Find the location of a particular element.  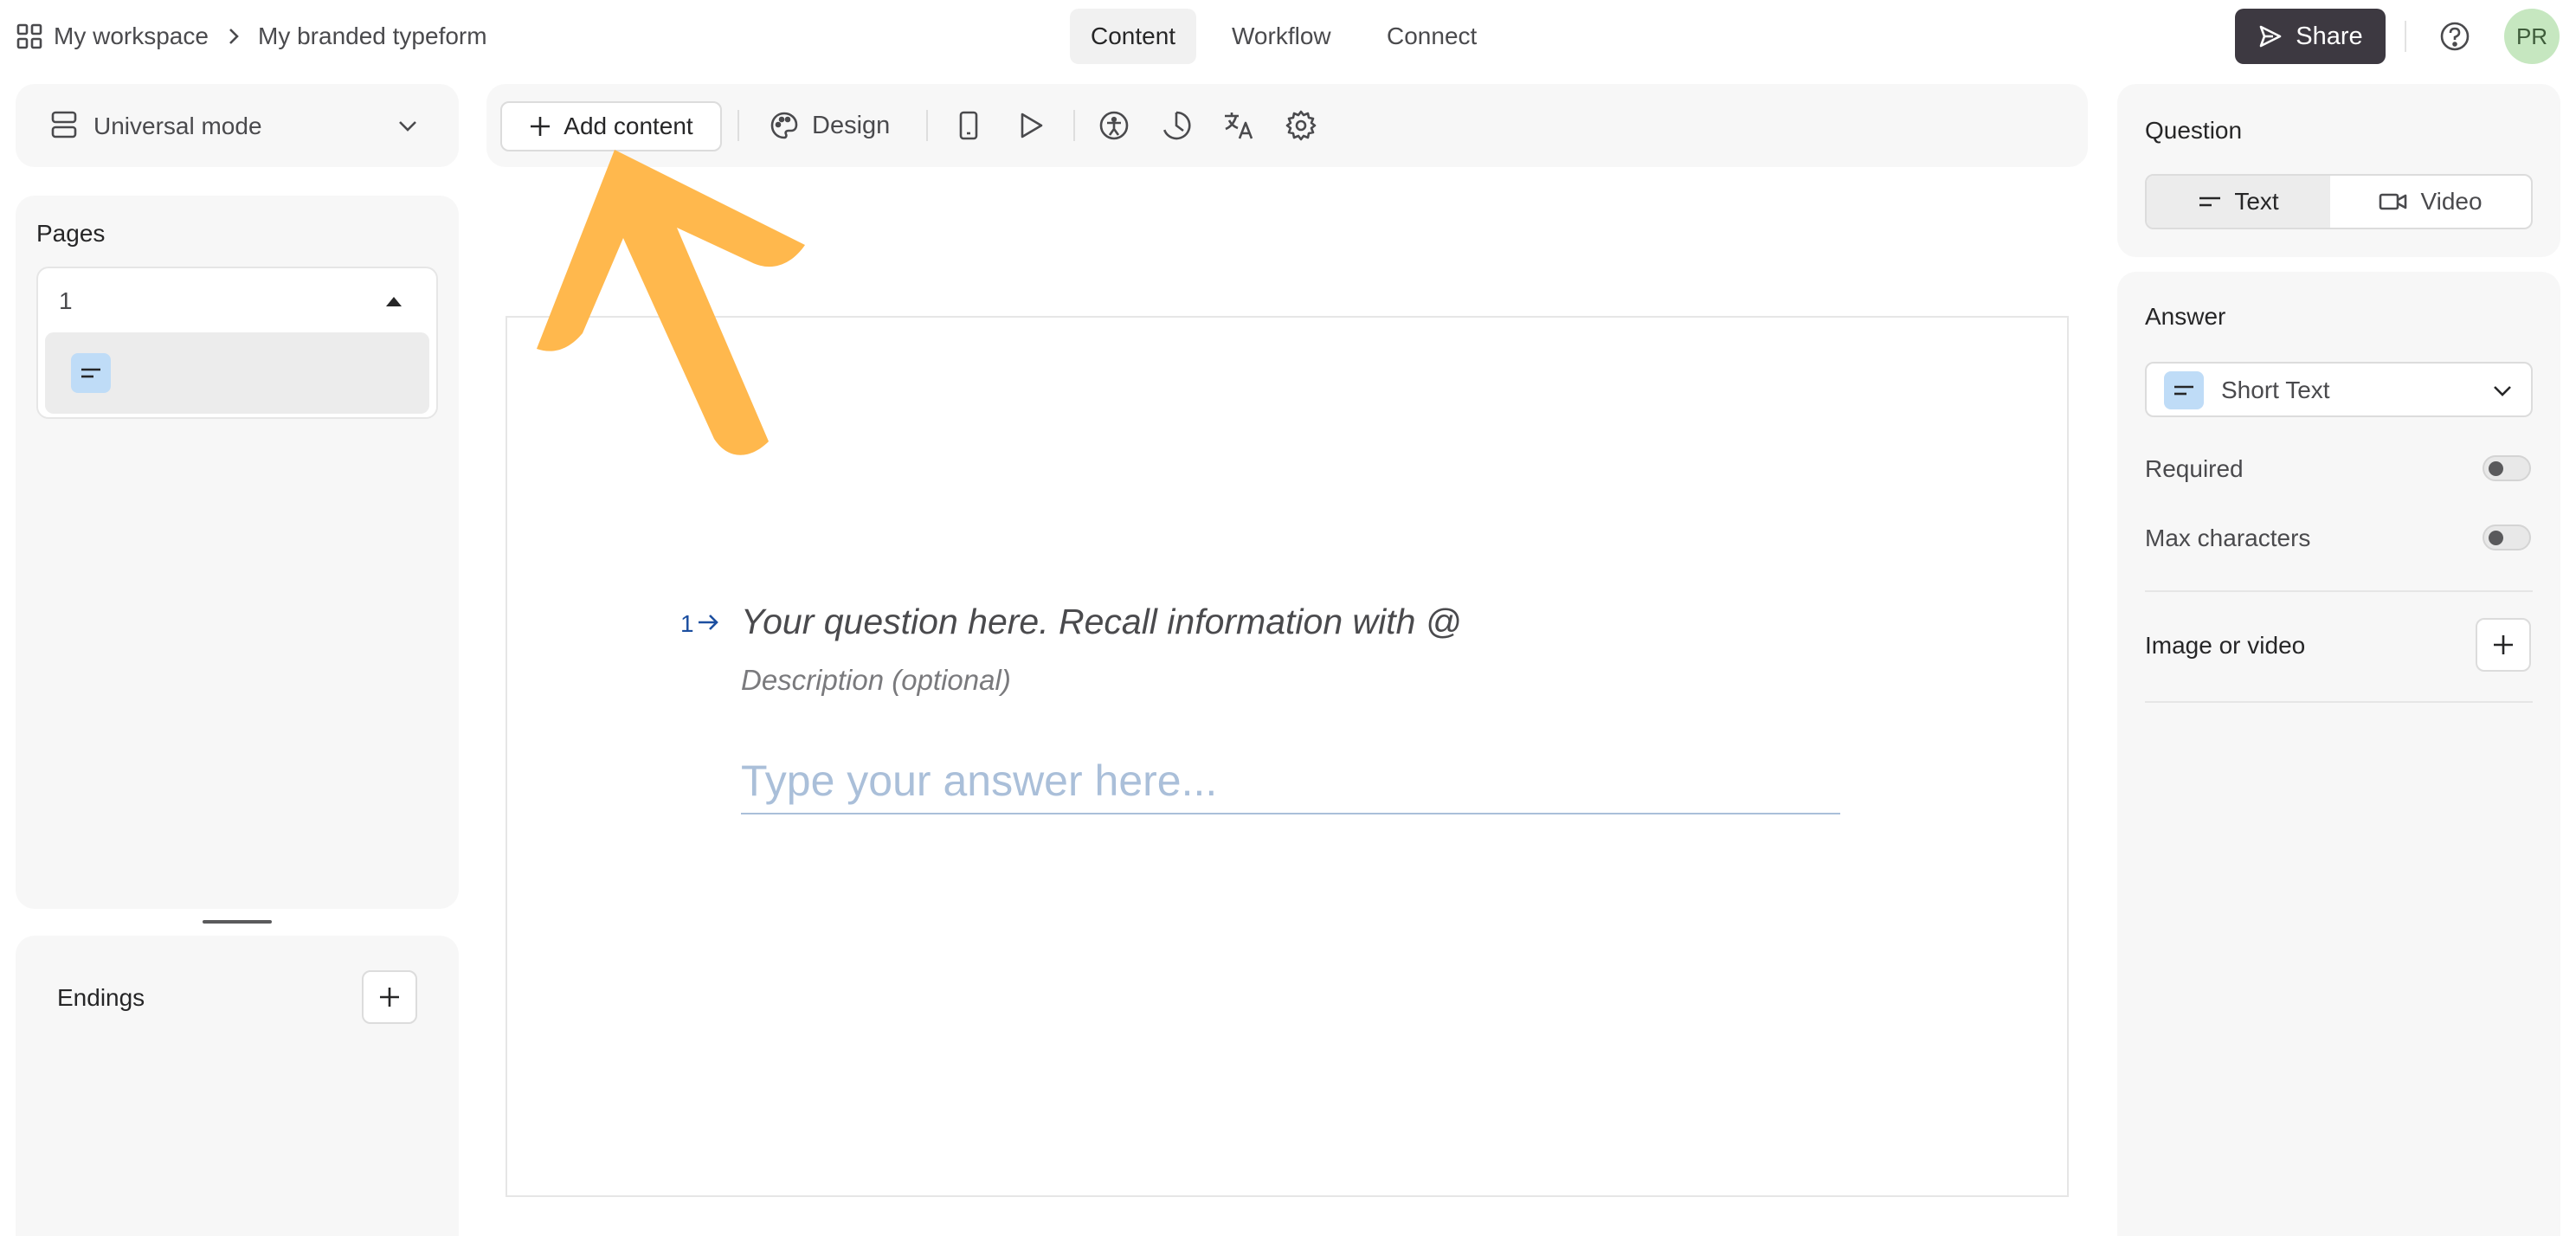

type-video-option: Video is located at coordinates (2430, 202).